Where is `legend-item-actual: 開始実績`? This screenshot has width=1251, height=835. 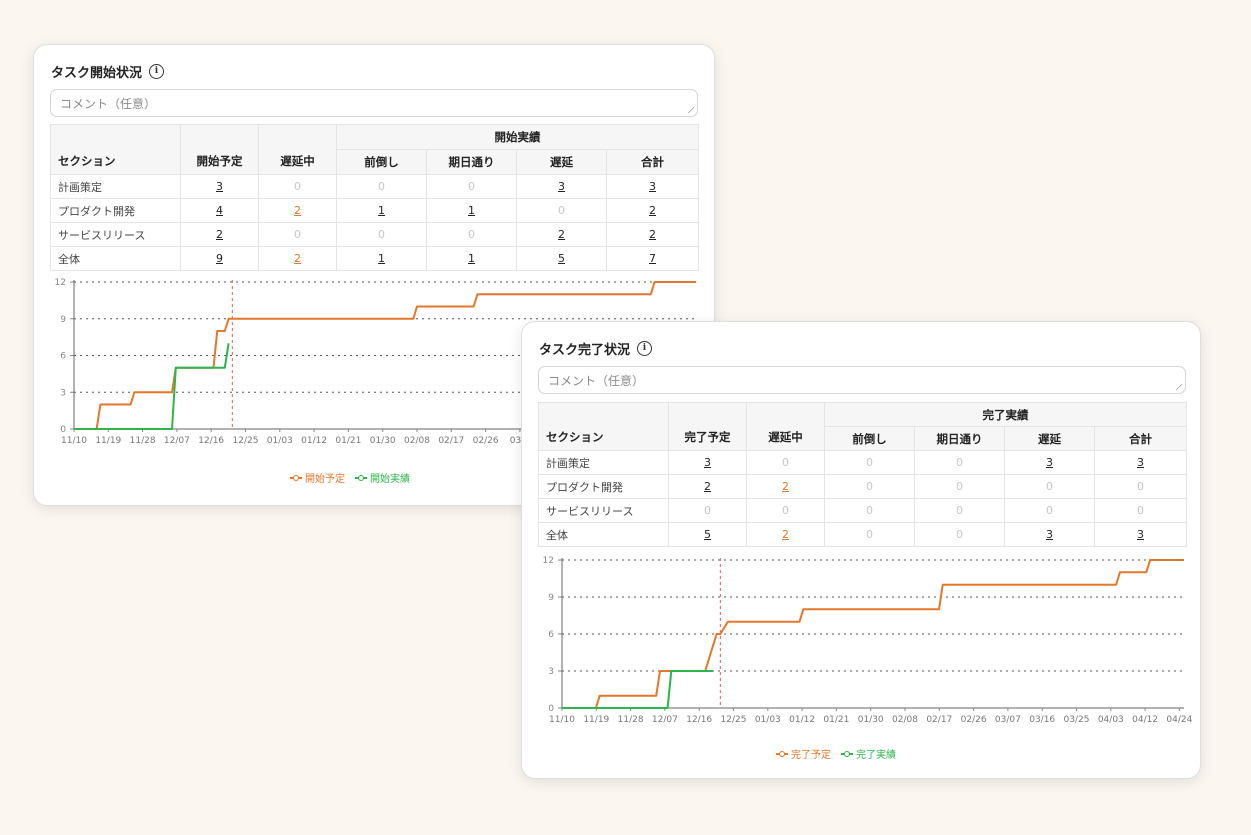
legend-item-actual: 開始実績 is located at coordinates (382, 477).